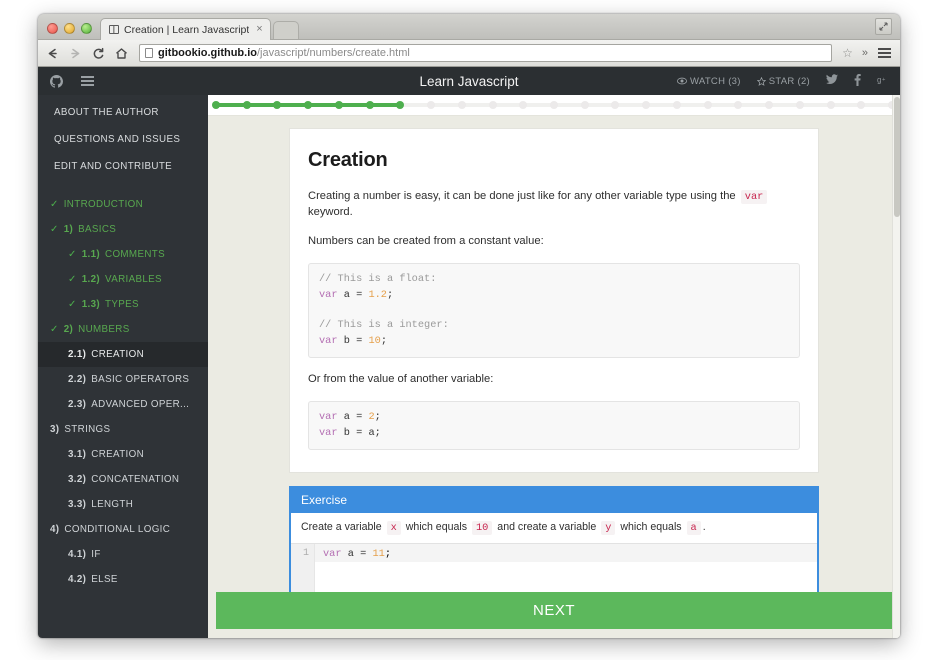 This screenshot has width=930, height=660. I want to click on sidebar-item-creation-numbers: 2.1) CREATION, so click(123, 354).